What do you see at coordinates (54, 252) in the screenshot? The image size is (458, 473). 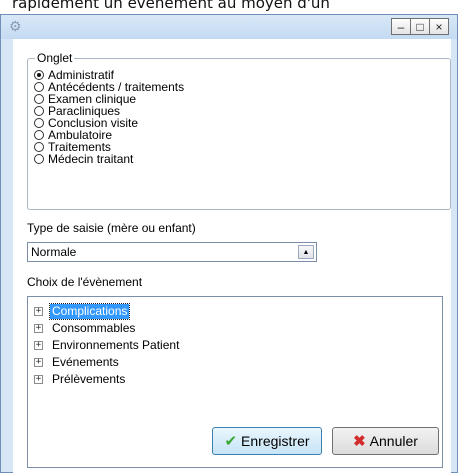 I see `type-saisie-value: Normale` at bounding box center [54, 252].